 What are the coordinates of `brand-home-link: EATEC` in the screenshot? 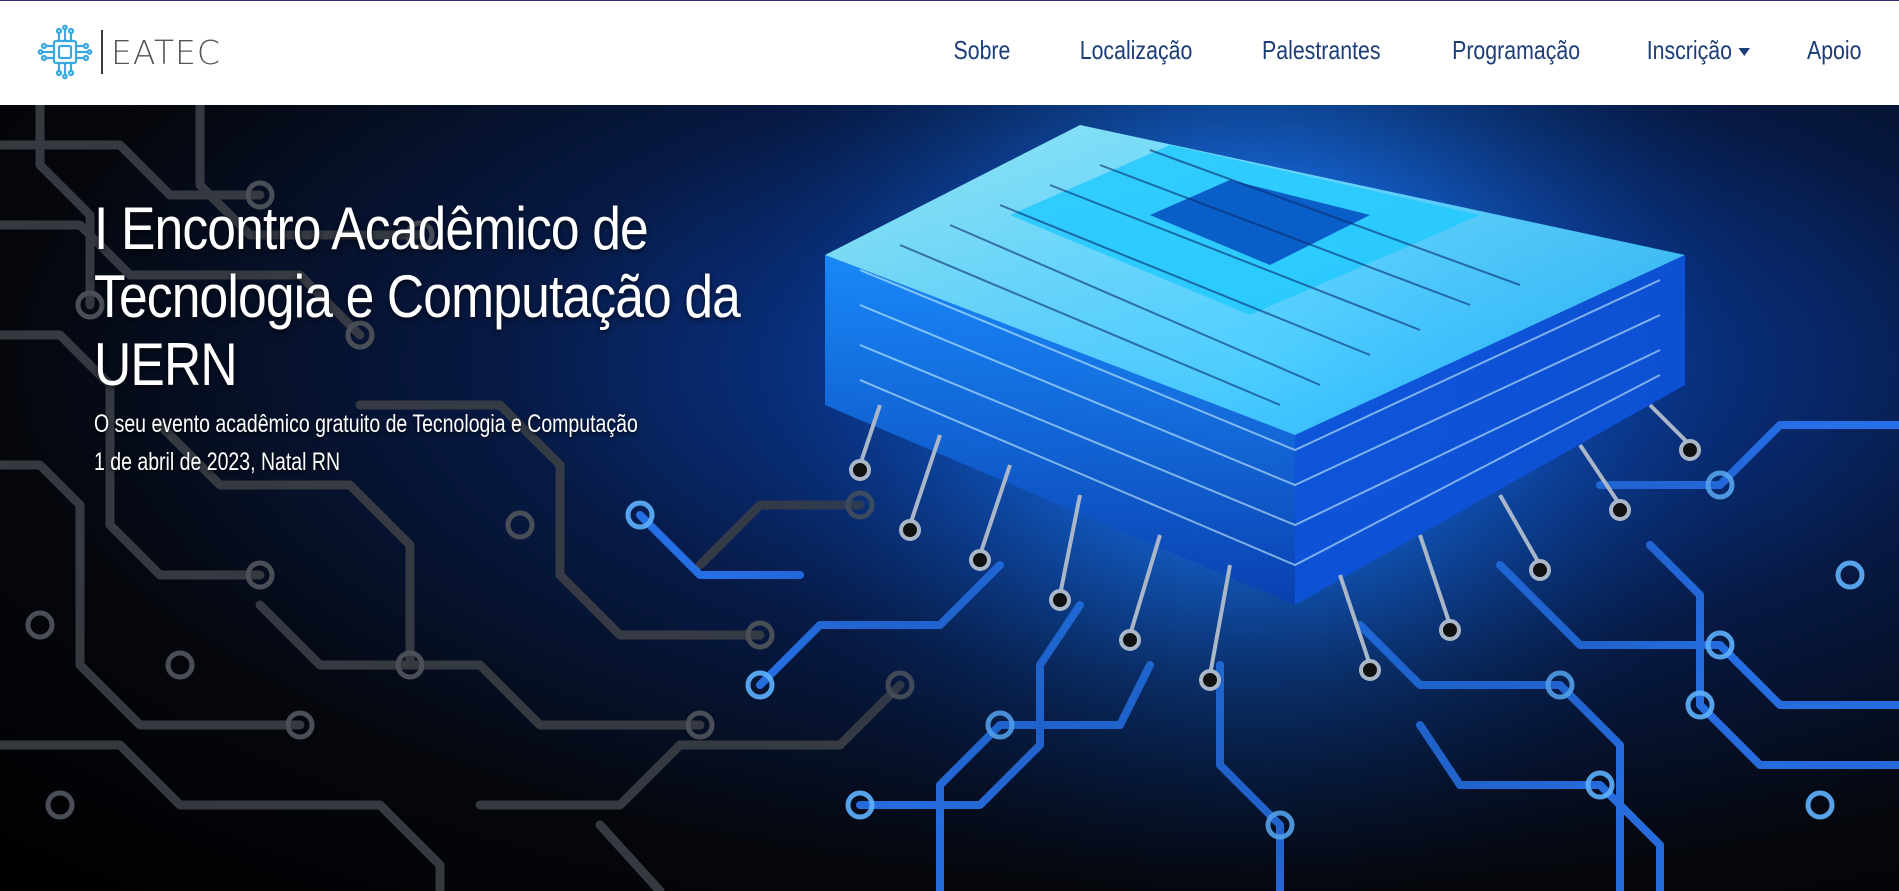 It's located at (129, 52).